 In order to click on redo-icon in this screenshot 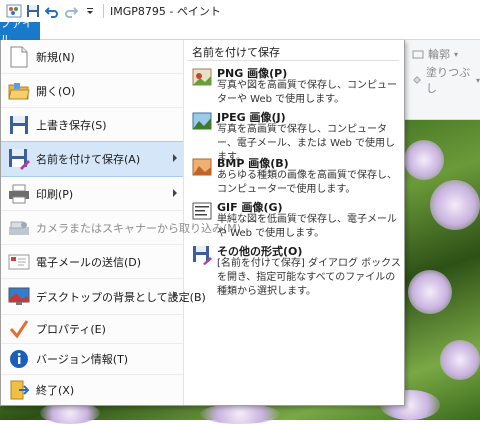, I will do `click(71, 11)`.